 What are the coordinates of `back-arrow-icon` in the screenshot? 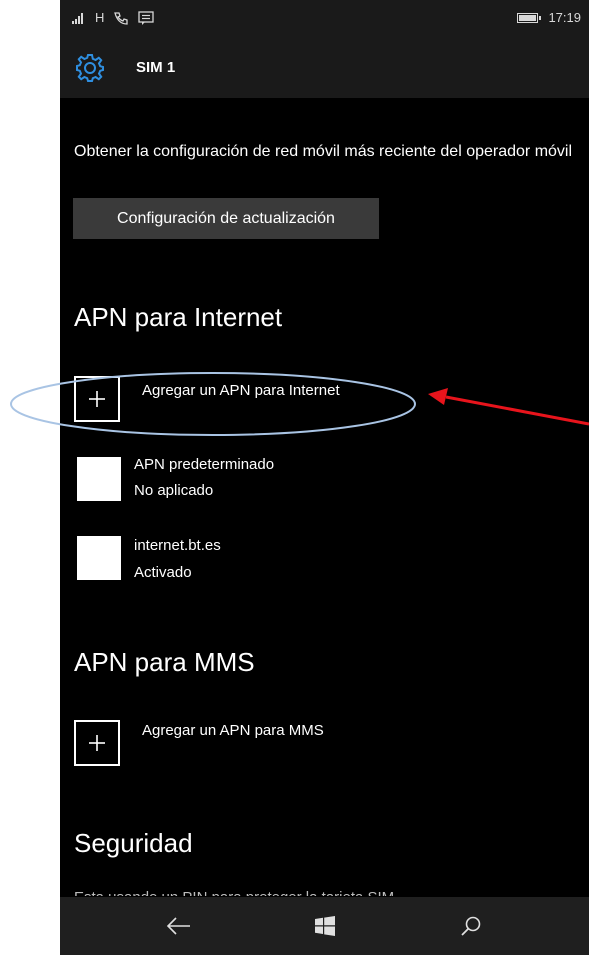 It's located at (178, 926).